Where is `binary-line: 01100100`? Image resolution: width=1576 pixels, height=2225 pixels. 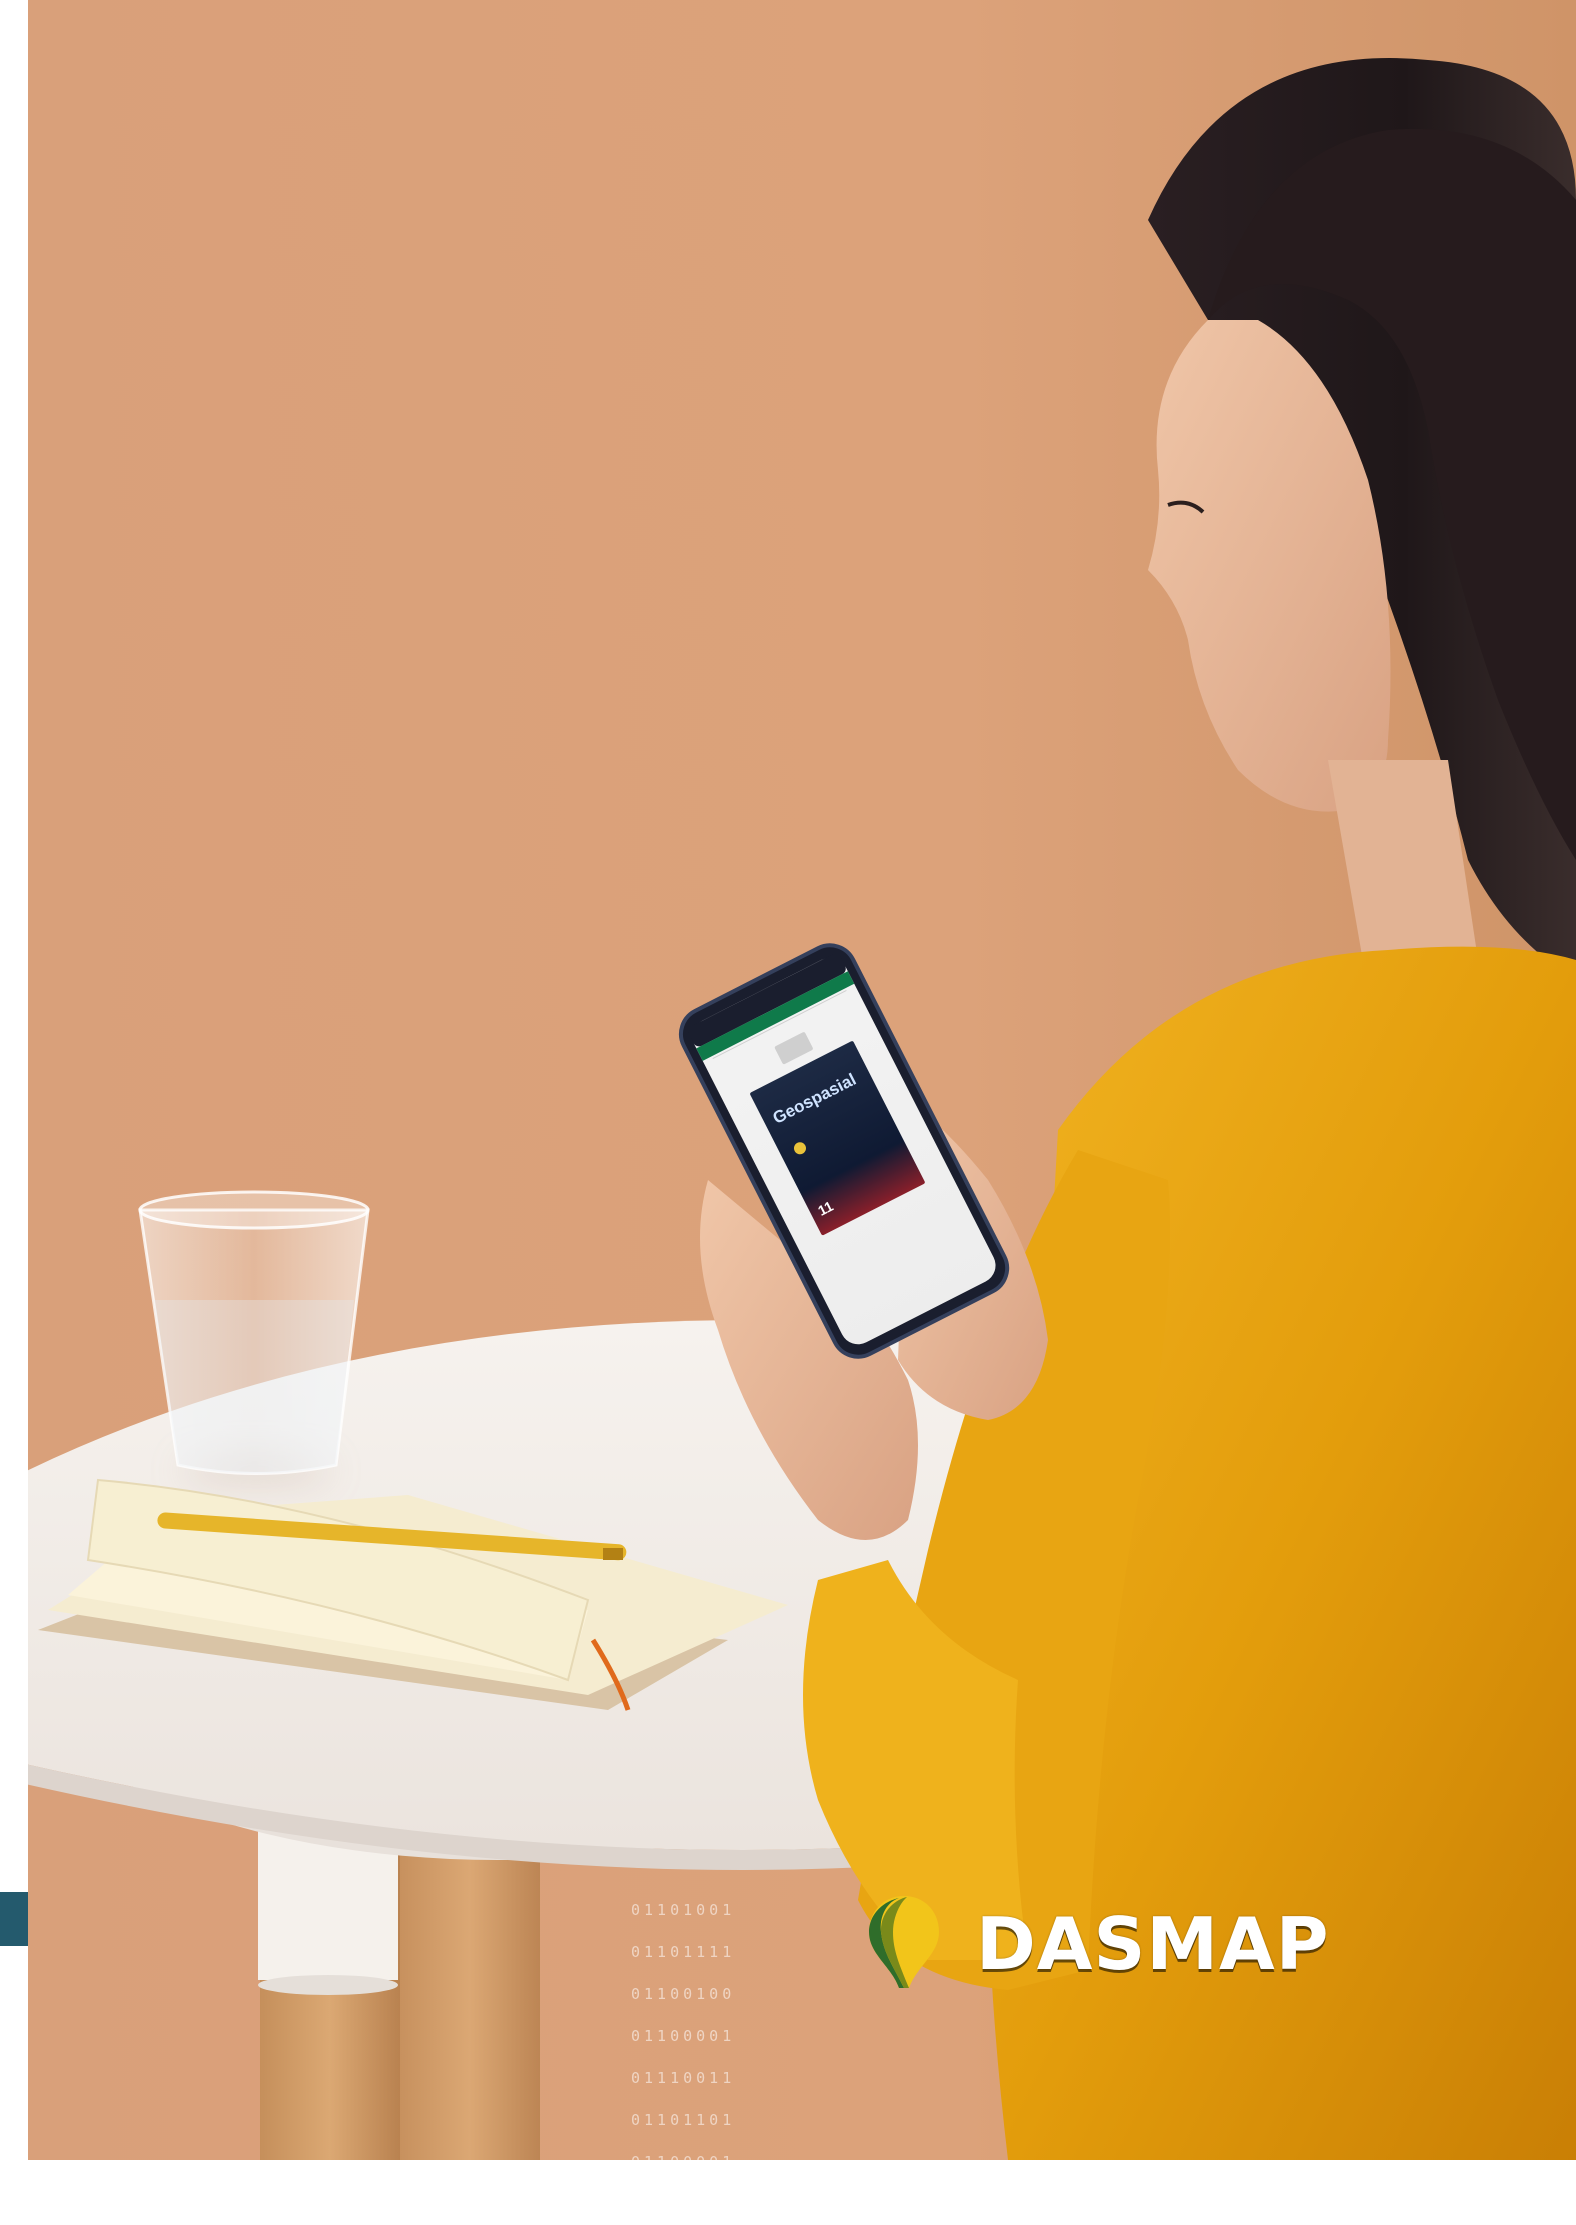
binary-line: 01100100 is located at coordinates (683, 1994).